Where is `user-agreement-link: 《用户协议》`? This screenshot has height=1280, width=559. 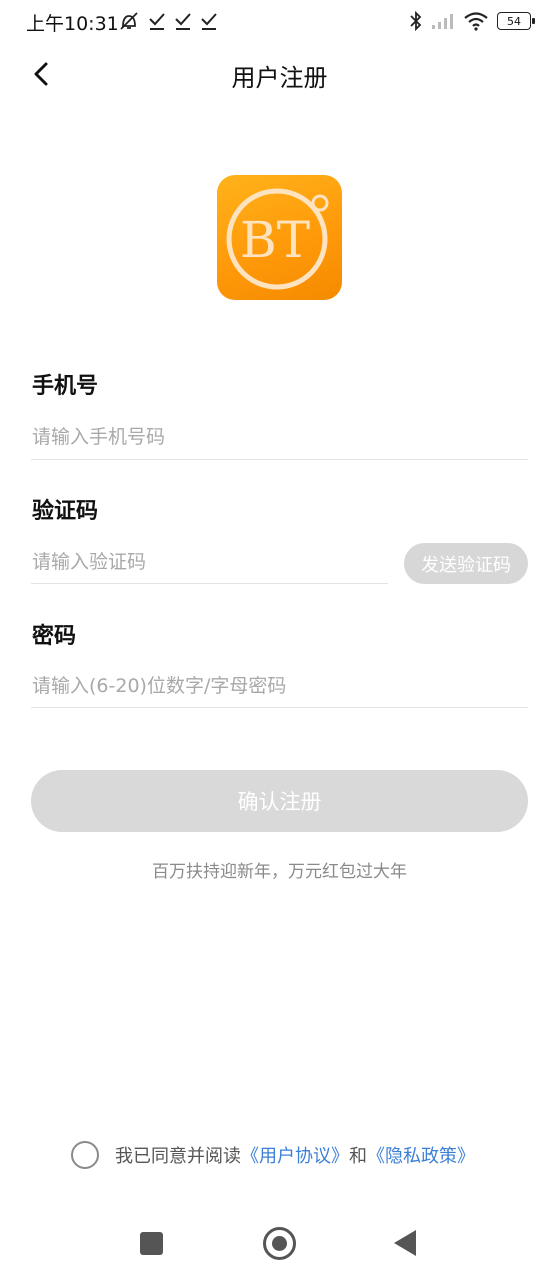
user-agreement-link: 《用户协议》 is located at coordinates (295, 1155).